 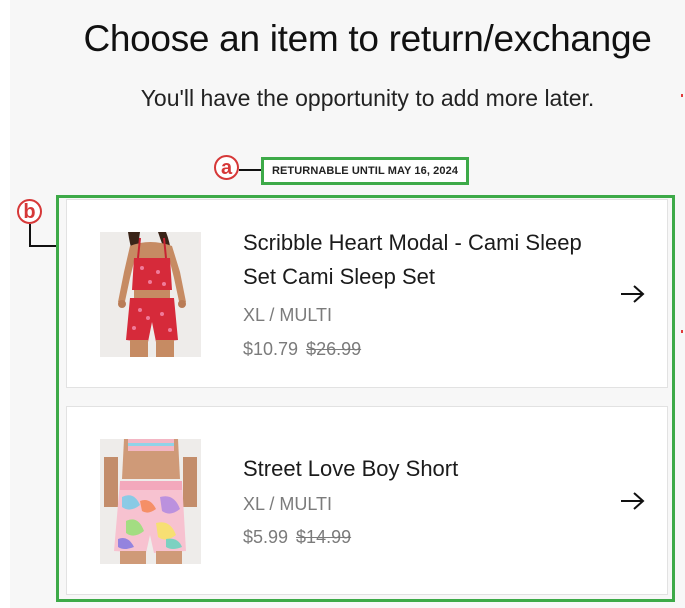 I want to click on annotation-marker-a: a, so click(x=226, y=167).